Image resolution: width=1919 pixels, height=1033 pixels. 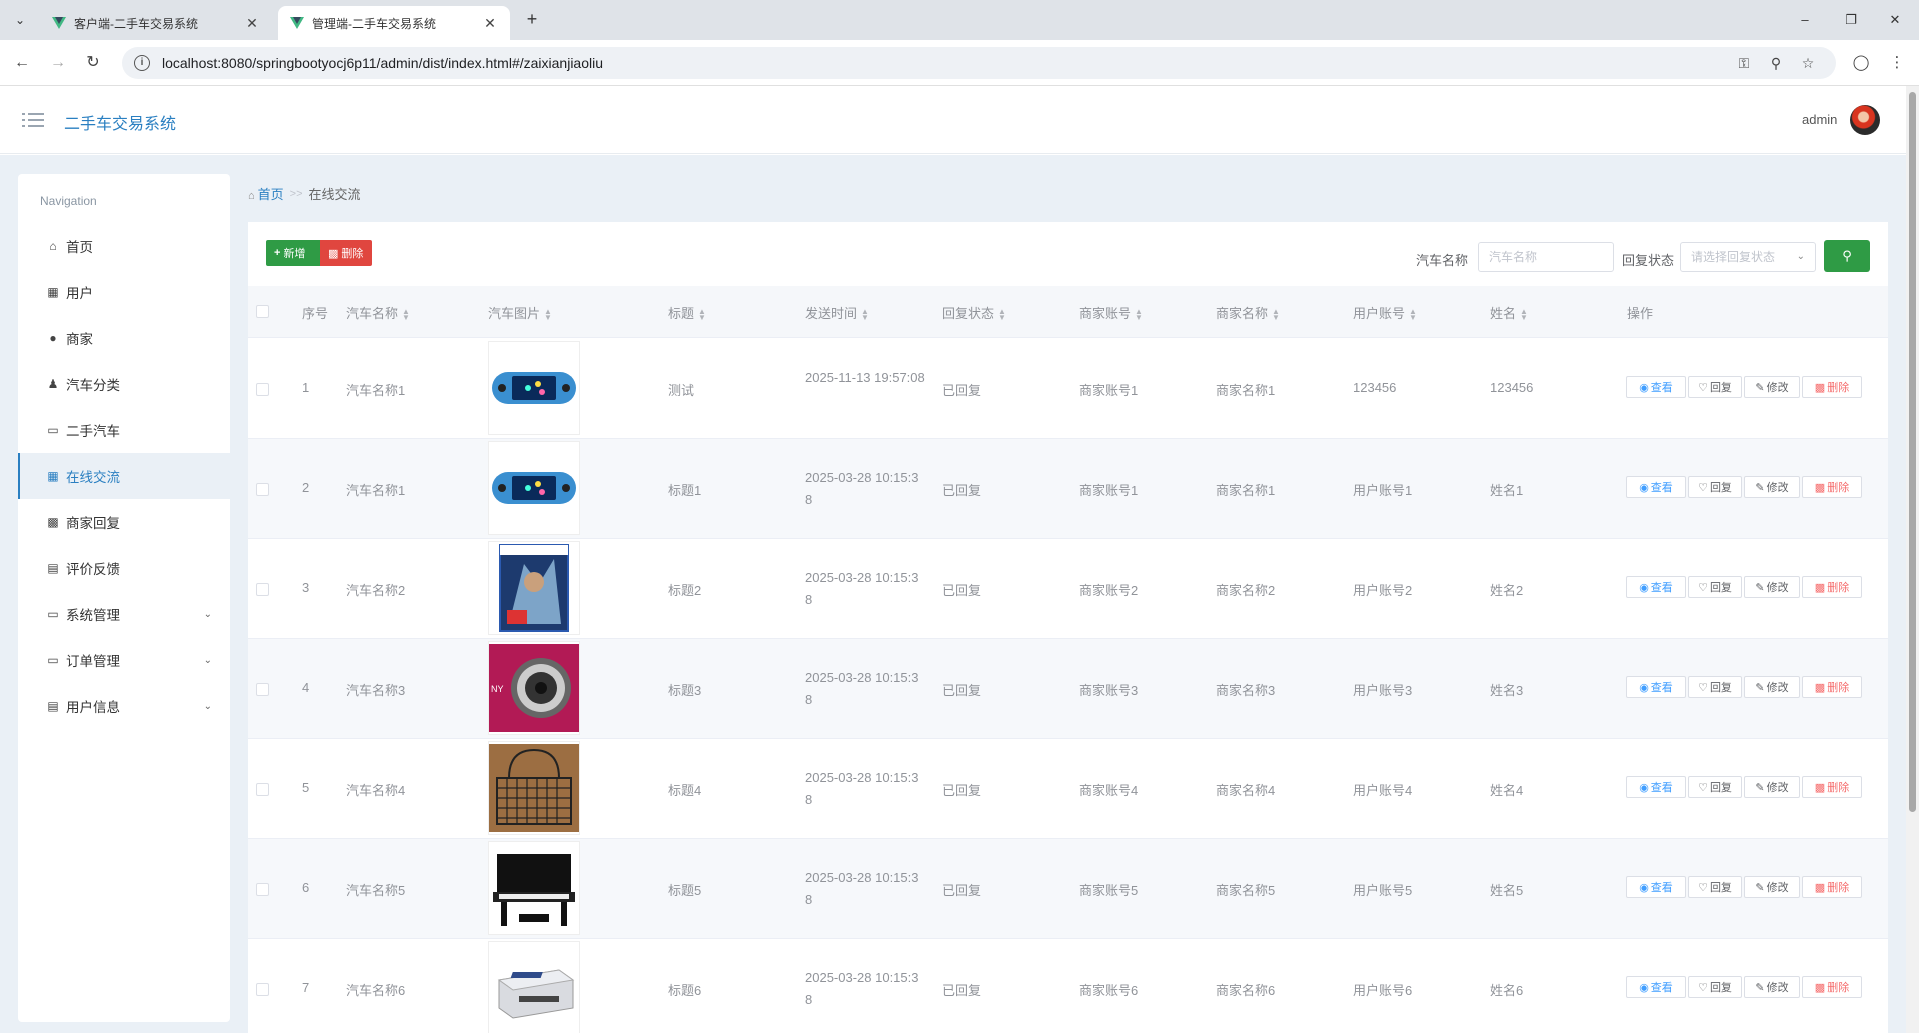 What do you see at coordinates (974, 312) in the screenshot?
I see `header-reply-status: 回复状态 ▲ ▼` at bounding box center [974, 312].